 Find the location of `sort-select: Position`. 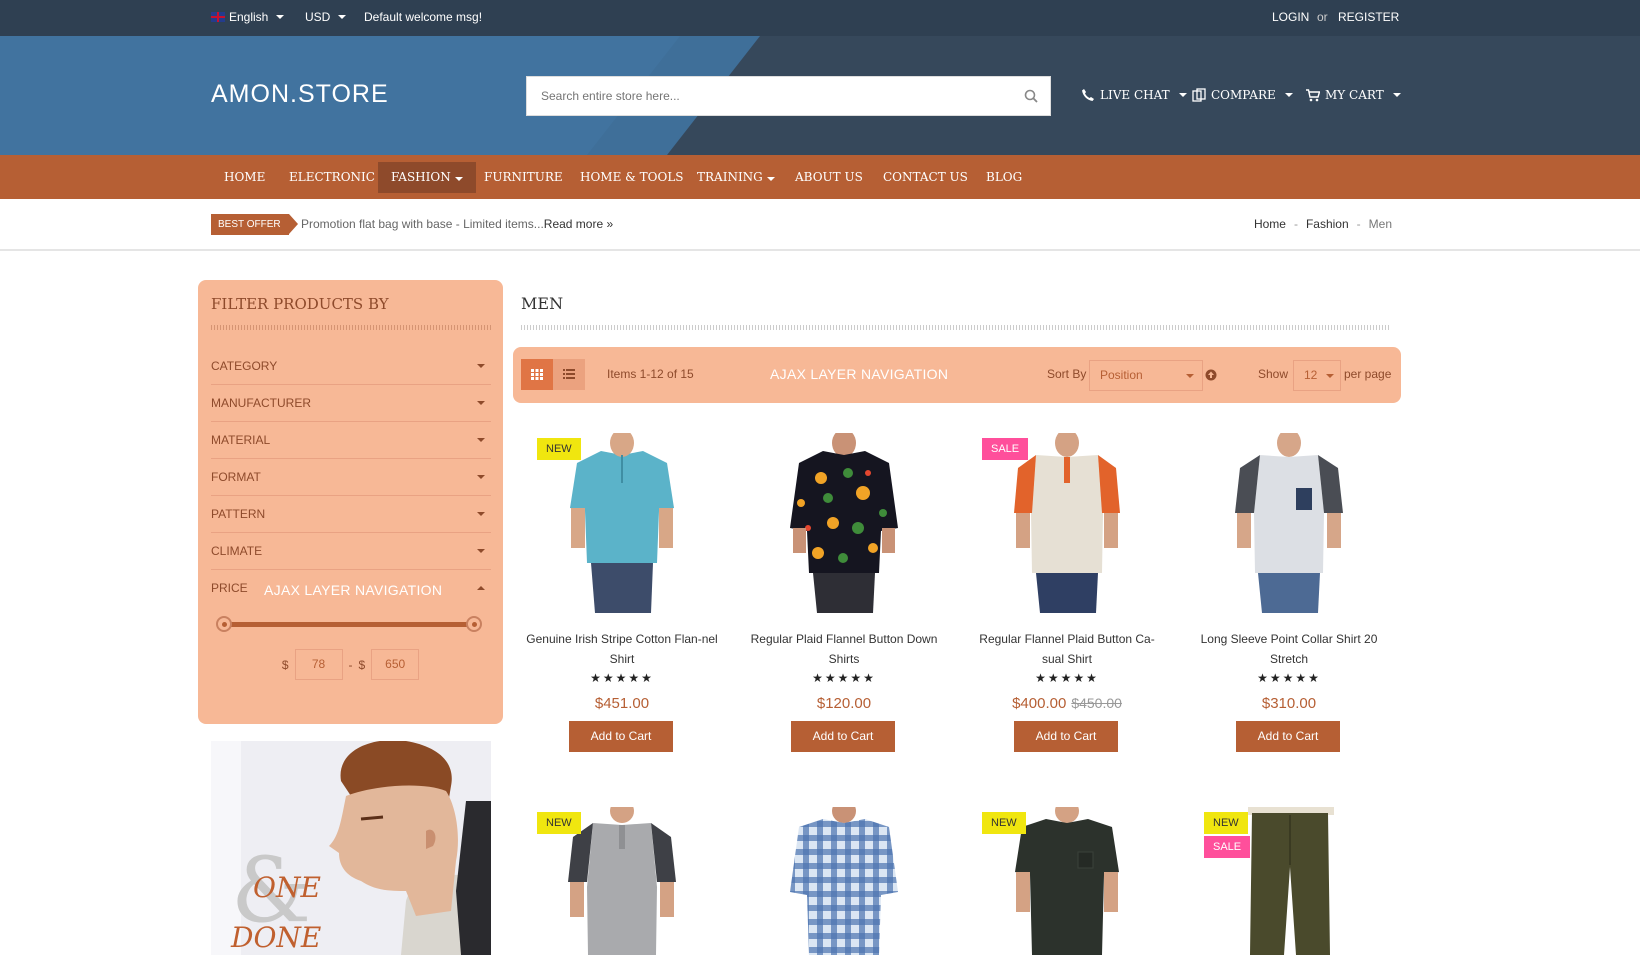

sort-select: Position is located at coordinates (1146, 375).